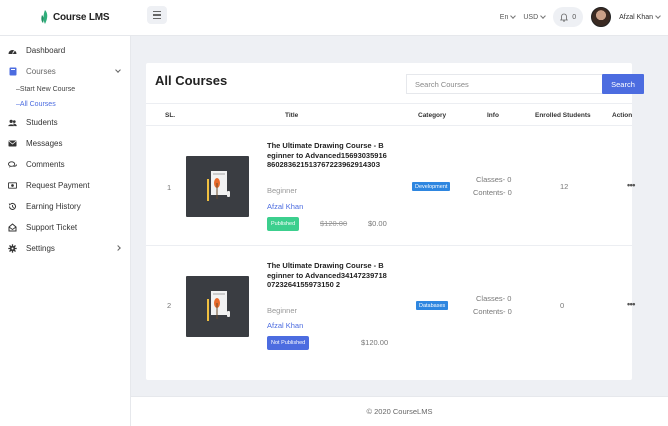 This screenshot has width=668, height=426. I want to click on avatar, so click(601, 17).